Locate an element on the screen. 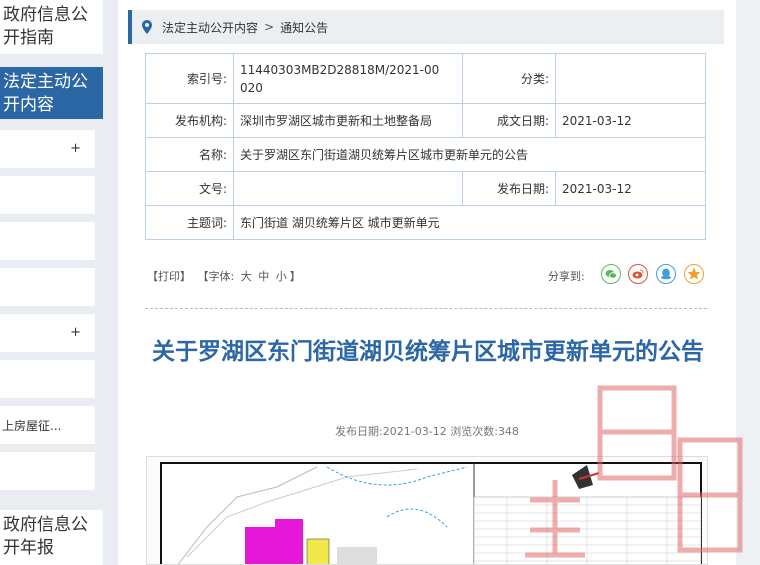 The height and width of the screenshot is (565, 760). font-mid-button: 中 is located at coordinates (263, 276).